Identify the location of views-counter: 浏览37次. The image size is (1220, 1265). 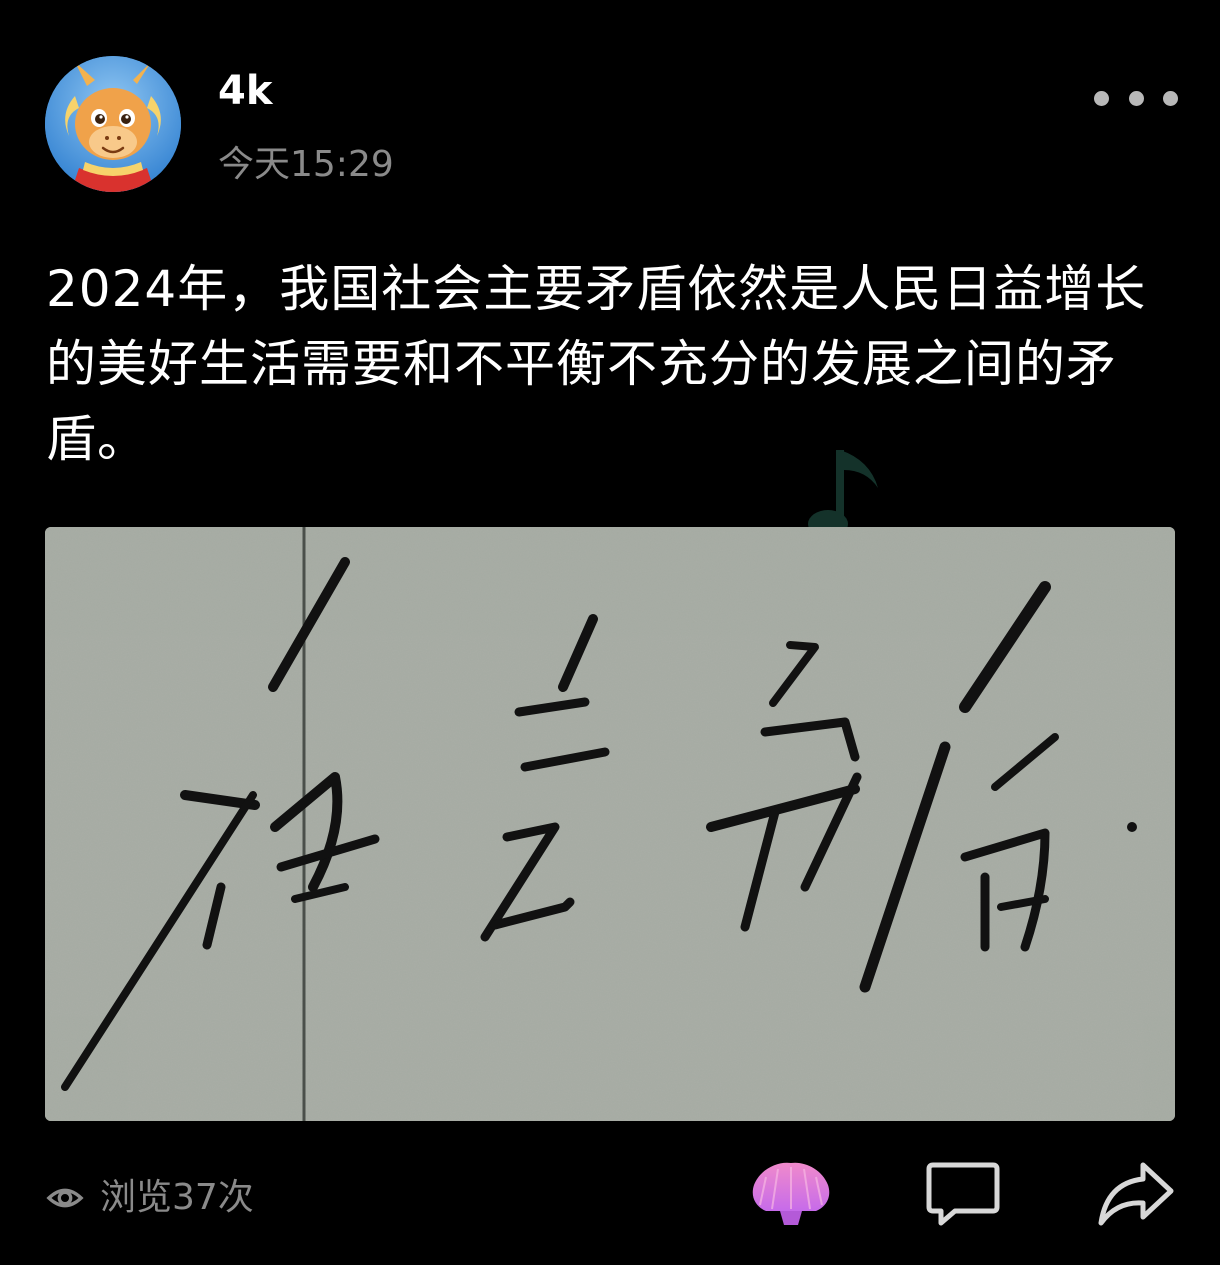
(150, 1198).